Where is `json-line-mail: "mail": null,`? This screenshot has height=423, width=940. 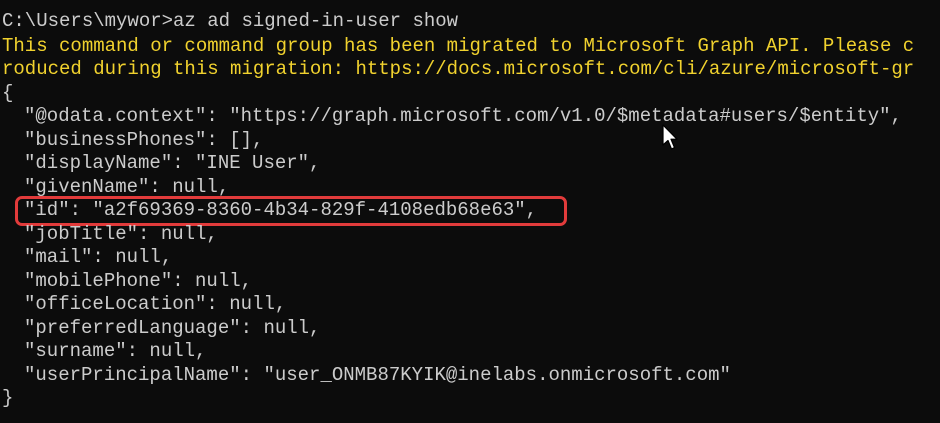 json-line-mail: "mail": null, is located at coordinates (98, 257).